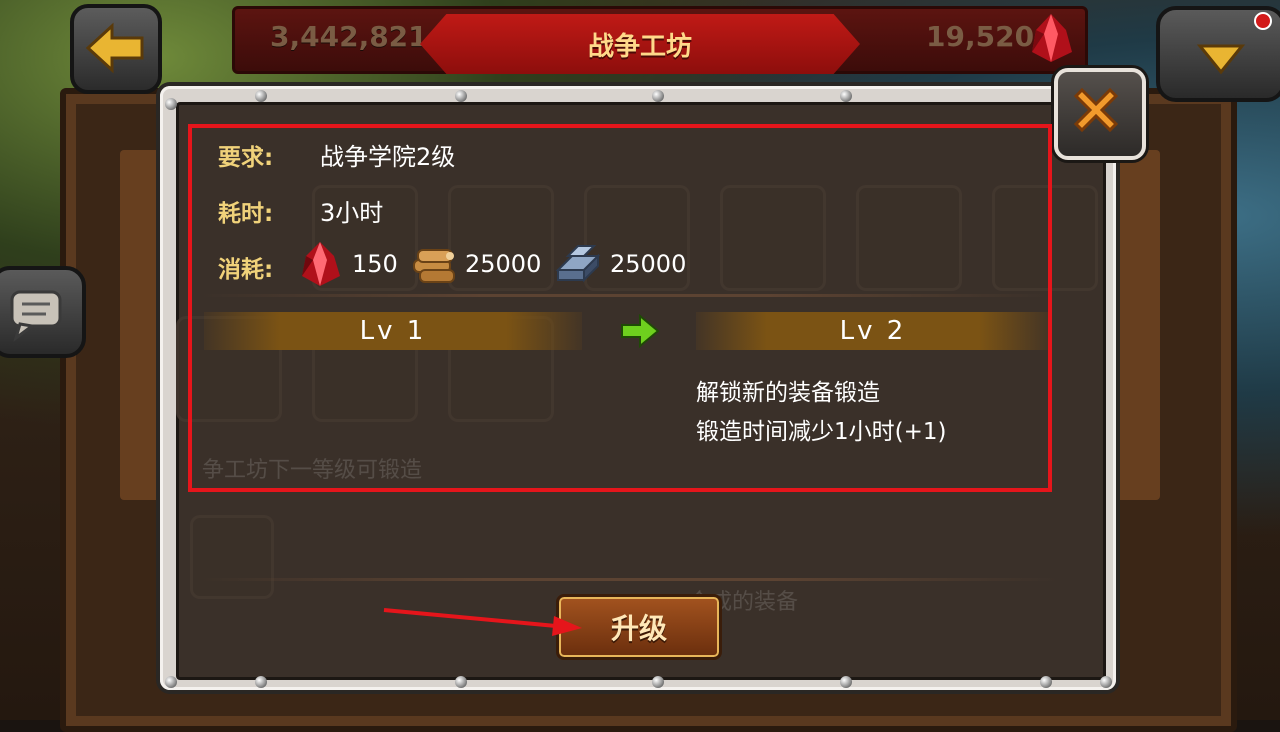 The image size is (1280, 732). I want to click on back-arrow-icon, so click(114, 48).